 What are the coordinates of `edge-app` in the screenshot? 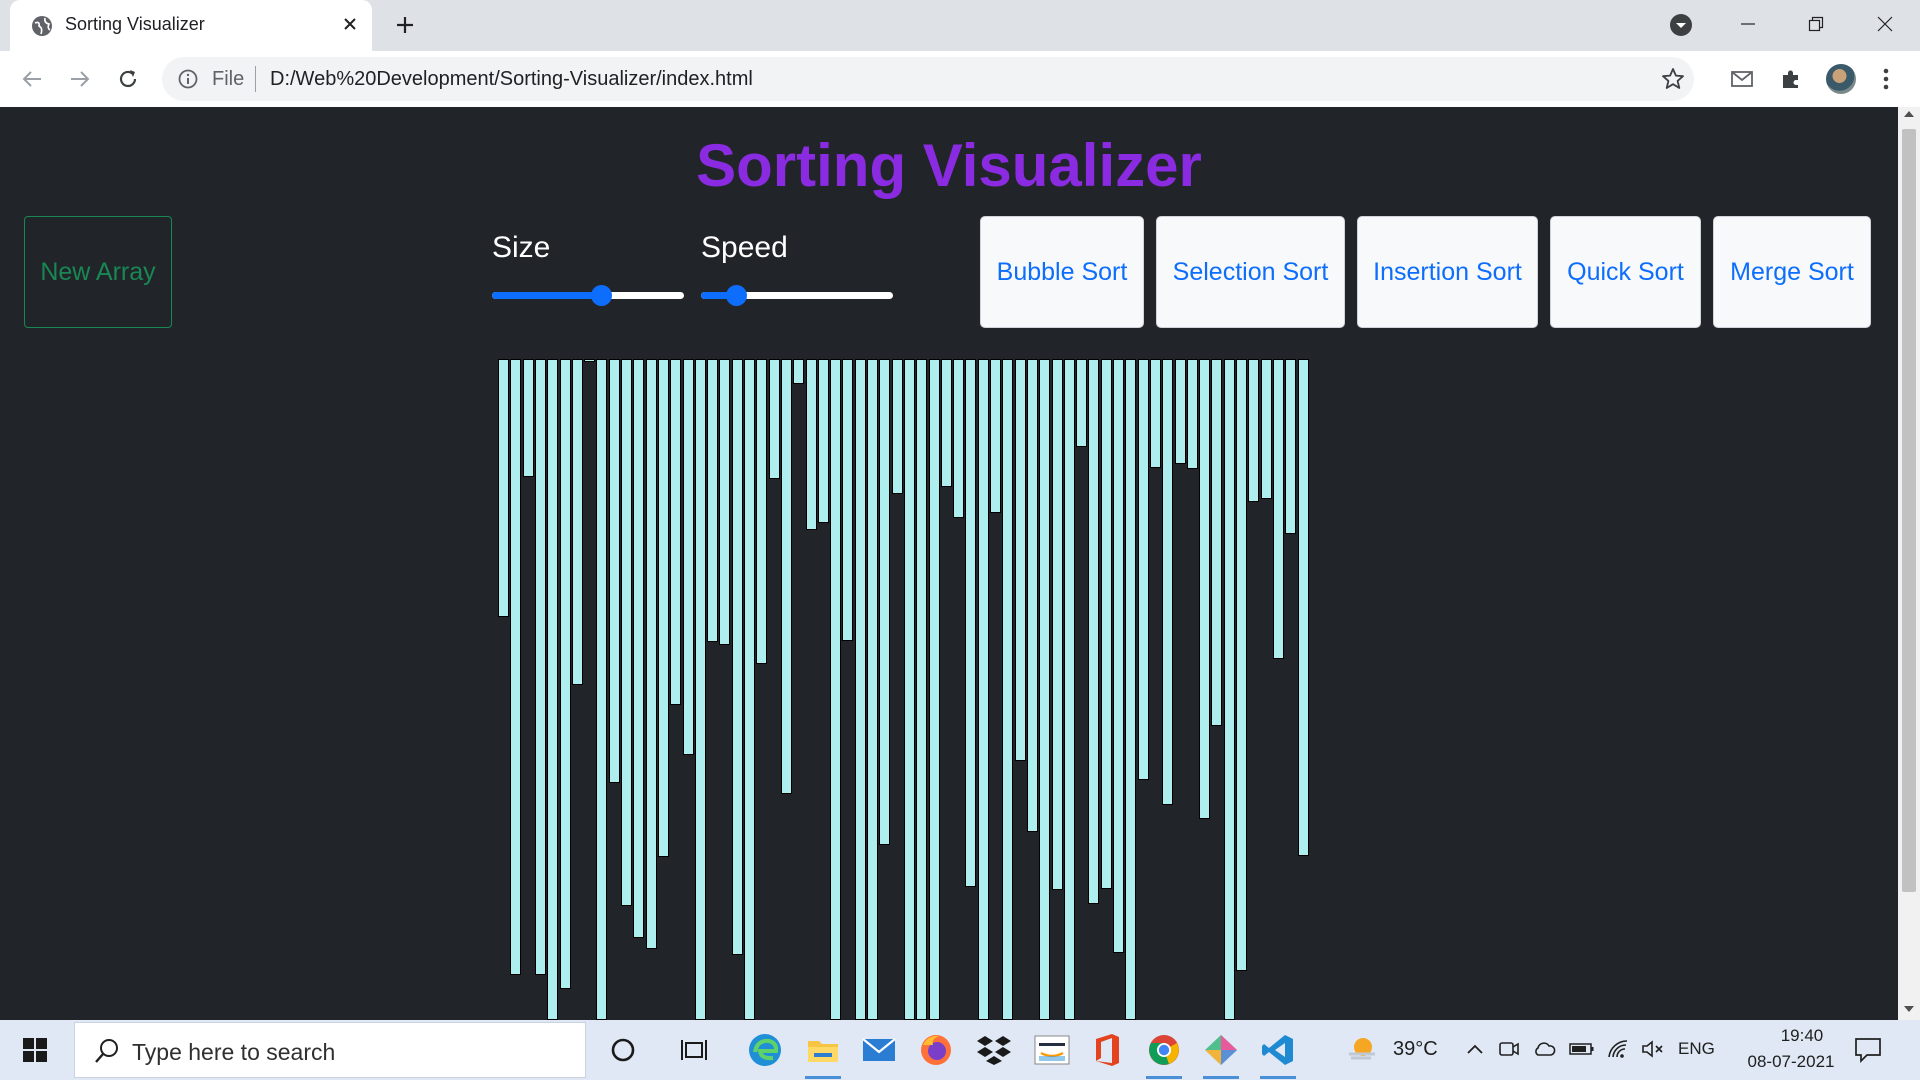 It's located at (765, 1050).